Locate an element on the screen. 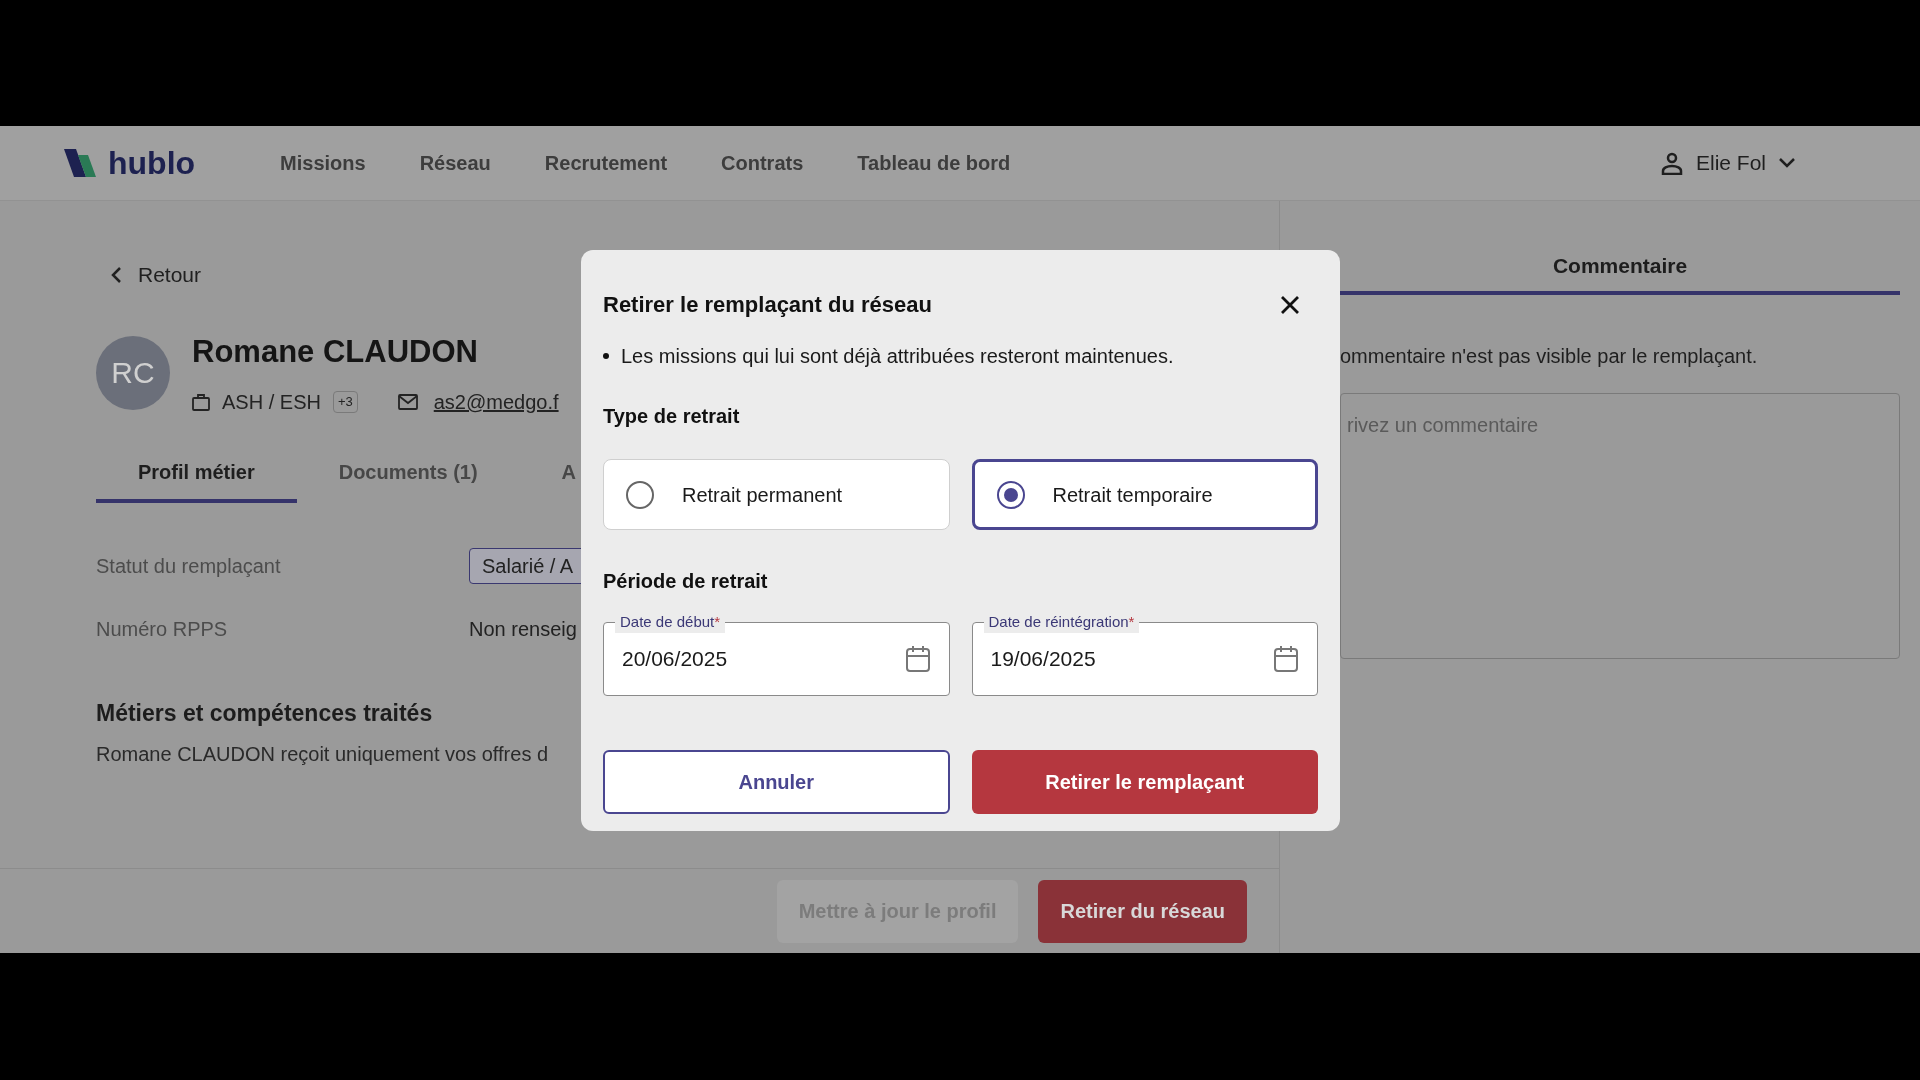 Image resolution: width=1920 pixels, height=1080 pixels. radio-option: Retrait temporaire is located at coordinates (1144, 494).